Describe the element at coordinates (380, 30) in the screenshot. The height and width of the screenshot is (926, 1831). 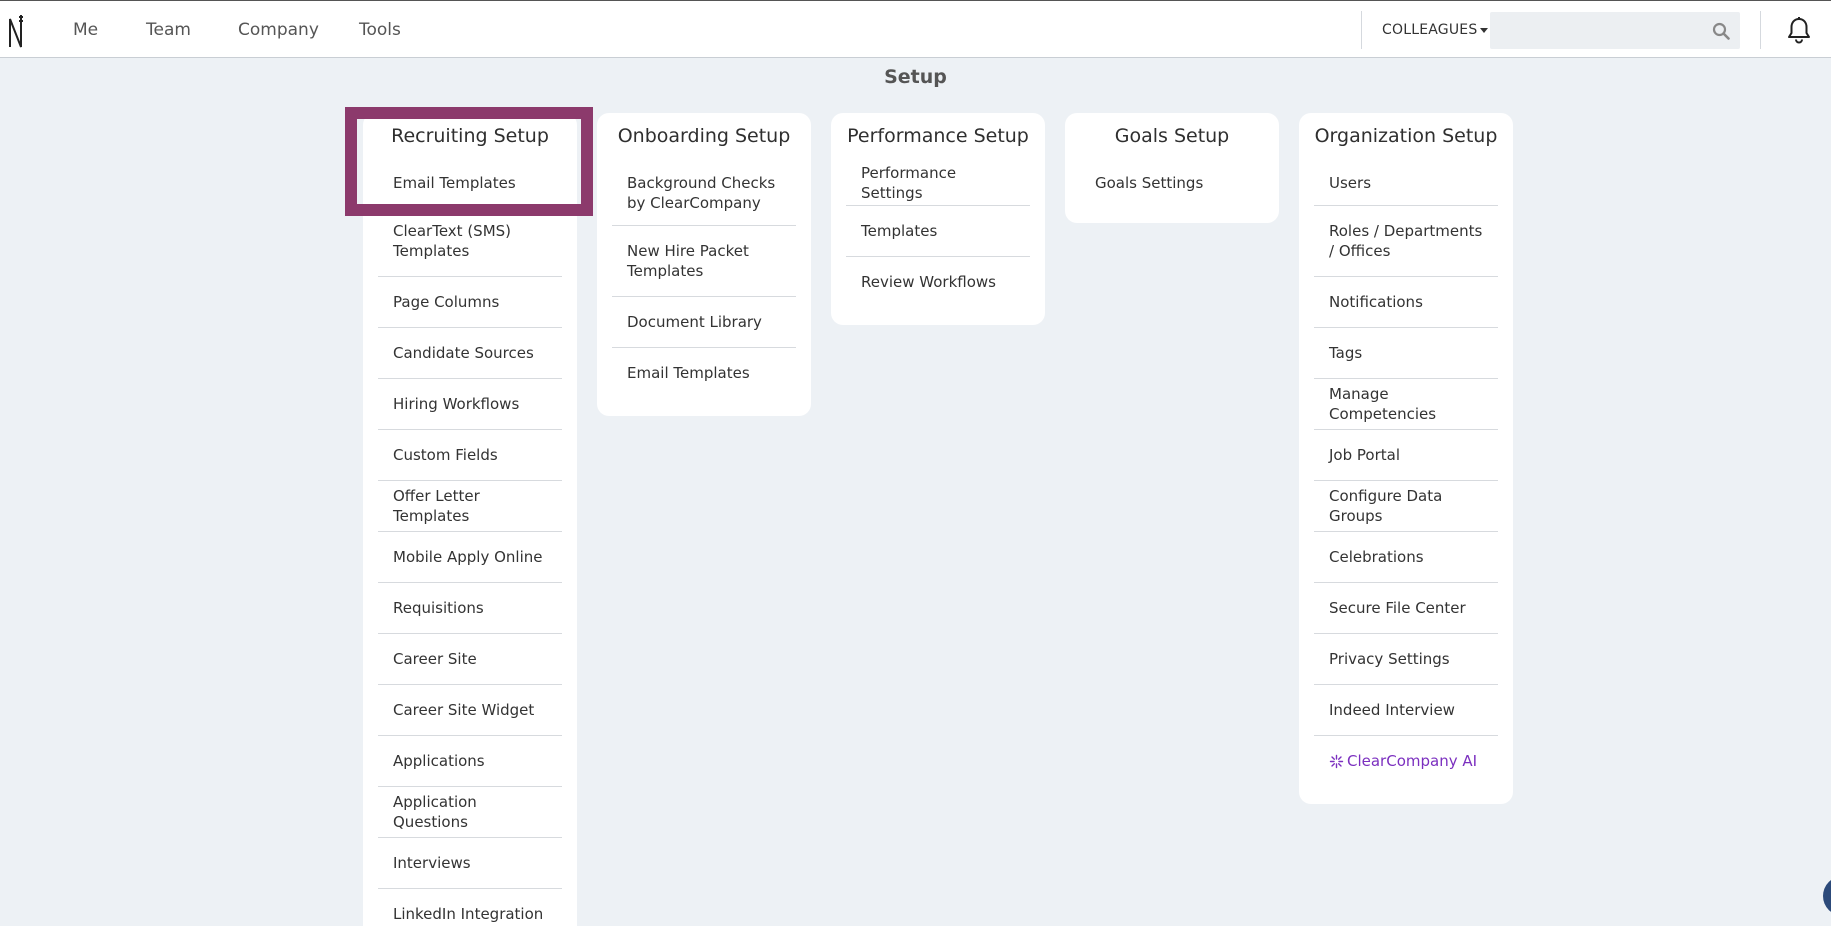
I see `nav-tools: Tools` at that location.